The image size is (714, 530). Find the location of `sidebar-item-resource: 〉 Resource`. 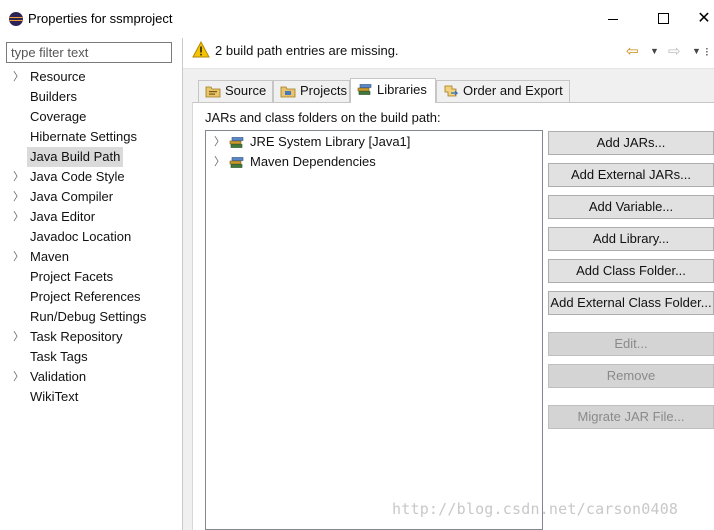

sidebar-item-resource: 〉 Resource is located at coordinates (91, 77).